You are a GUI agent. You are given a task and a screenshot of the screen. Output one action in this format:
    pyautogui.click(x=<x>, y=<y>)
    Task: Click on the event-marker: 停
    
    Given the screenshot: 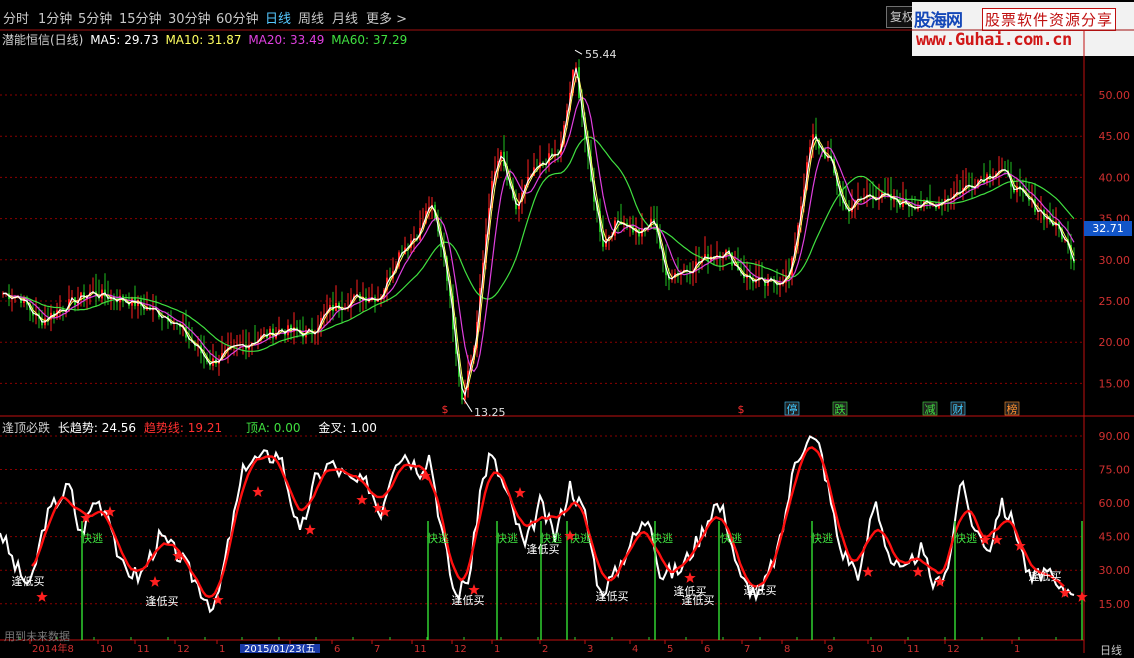 What is the action you would take?
    pyautogui.click(x=792, y=409)
    